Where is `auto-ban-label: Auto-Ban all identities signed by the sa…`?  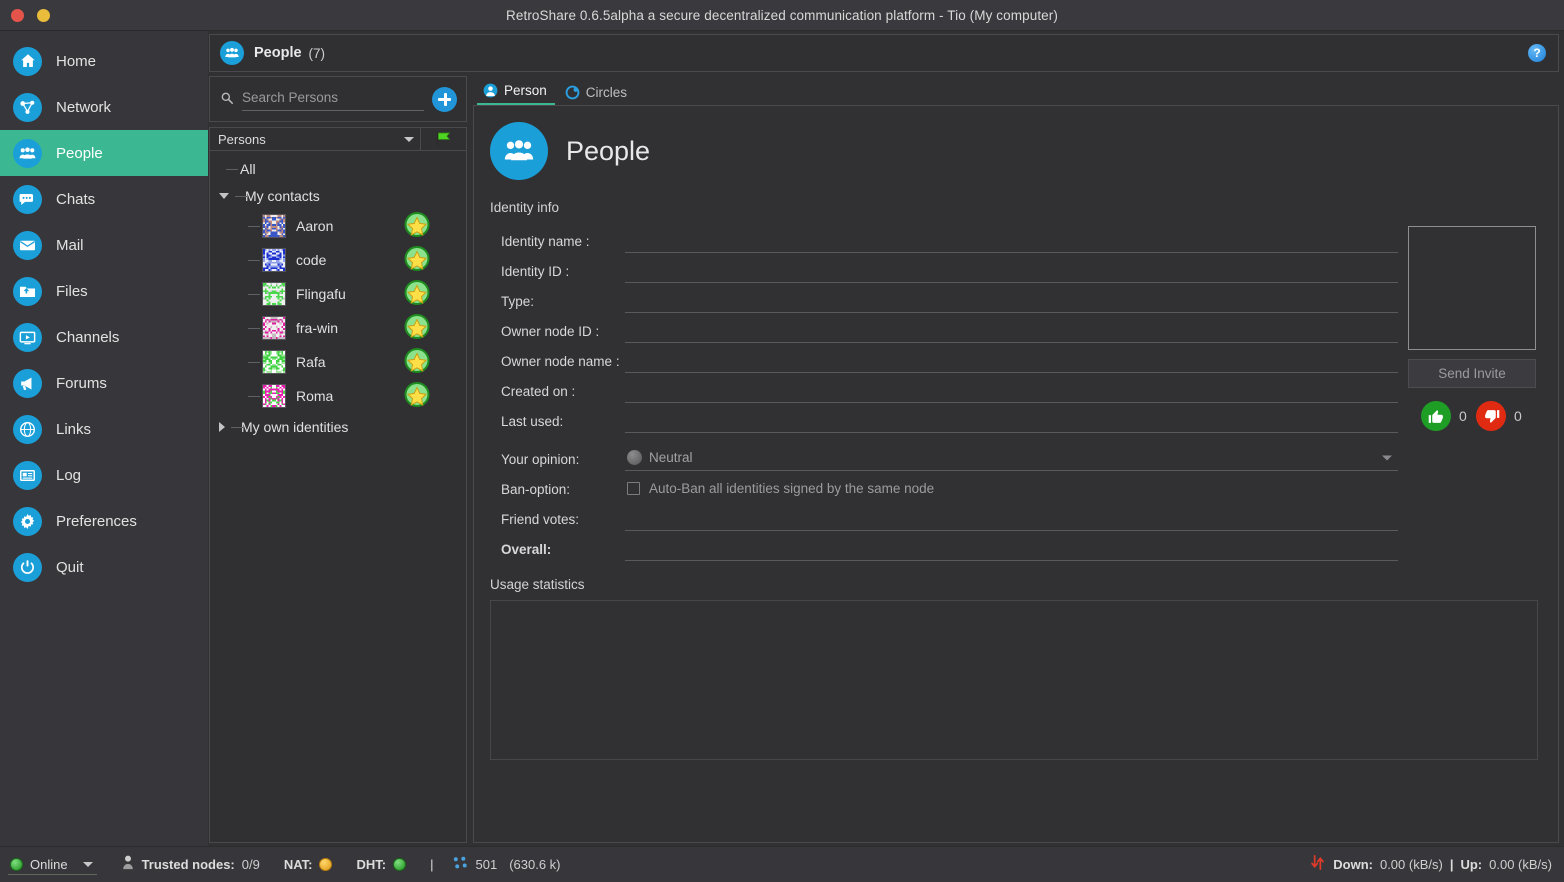
auto-ban-label: Auto-Ban all identities signed by the sa… is located at coordinates (792, 488).